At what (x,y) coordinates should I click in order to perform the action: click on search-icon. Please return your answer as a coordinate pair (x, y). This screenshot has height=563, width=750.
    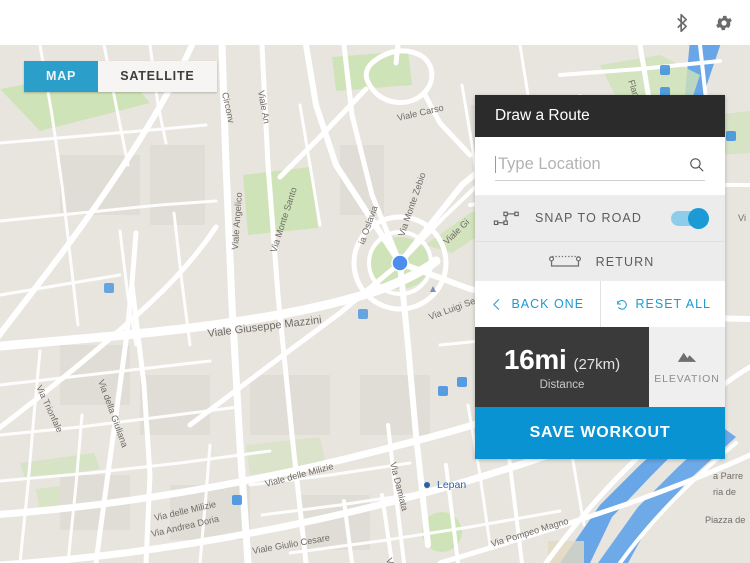
    Looking at the image, I should click on (696, 164).